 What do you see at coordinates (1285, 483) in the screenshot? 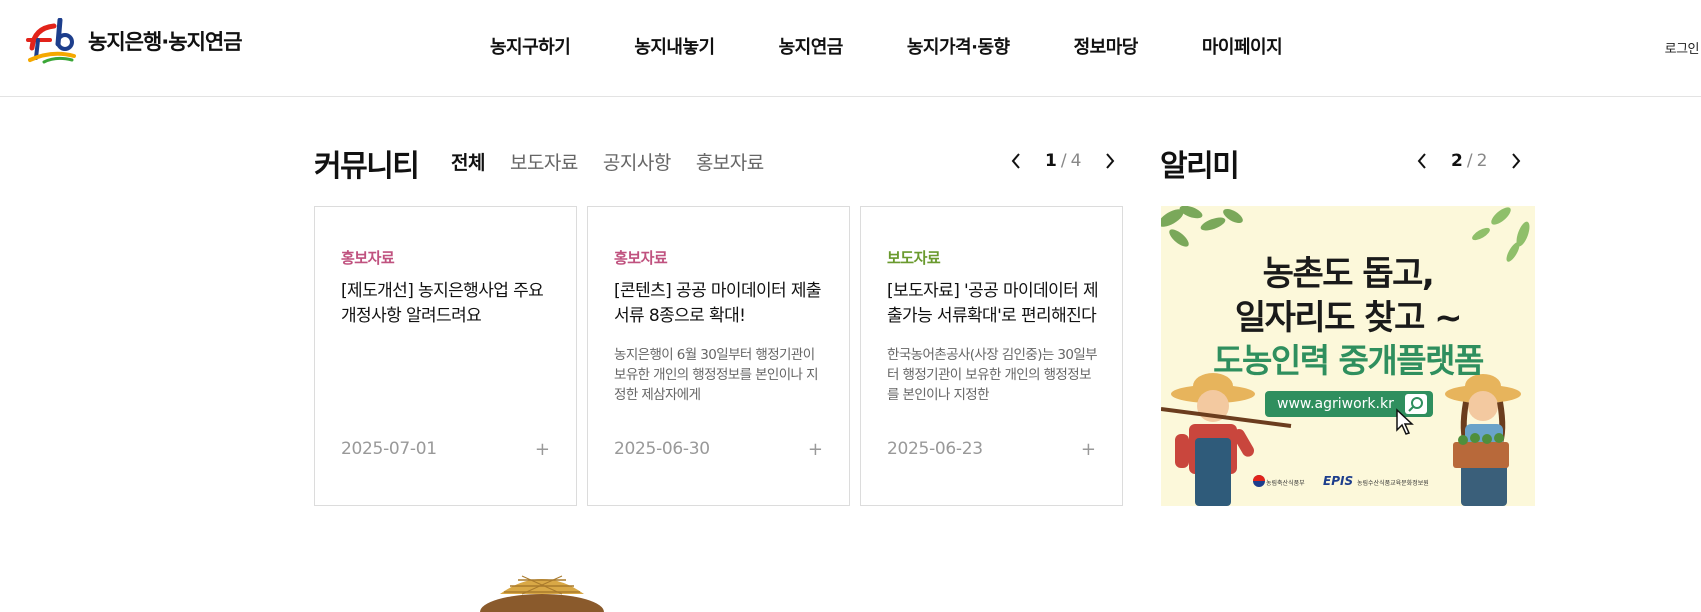
I see `banner-org-ministry: 농림축산식품부` at bounding box center [1285, 483].